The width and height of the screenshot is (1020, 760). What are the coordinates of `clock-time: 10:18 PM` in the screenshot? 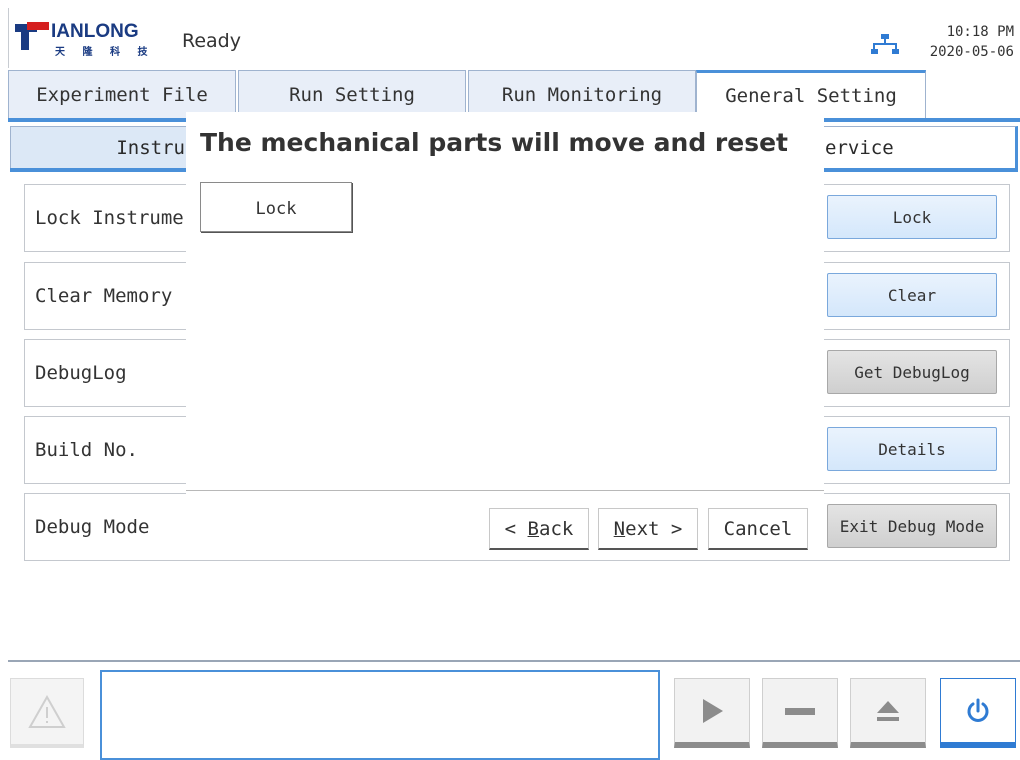 It's located at (980, 32).